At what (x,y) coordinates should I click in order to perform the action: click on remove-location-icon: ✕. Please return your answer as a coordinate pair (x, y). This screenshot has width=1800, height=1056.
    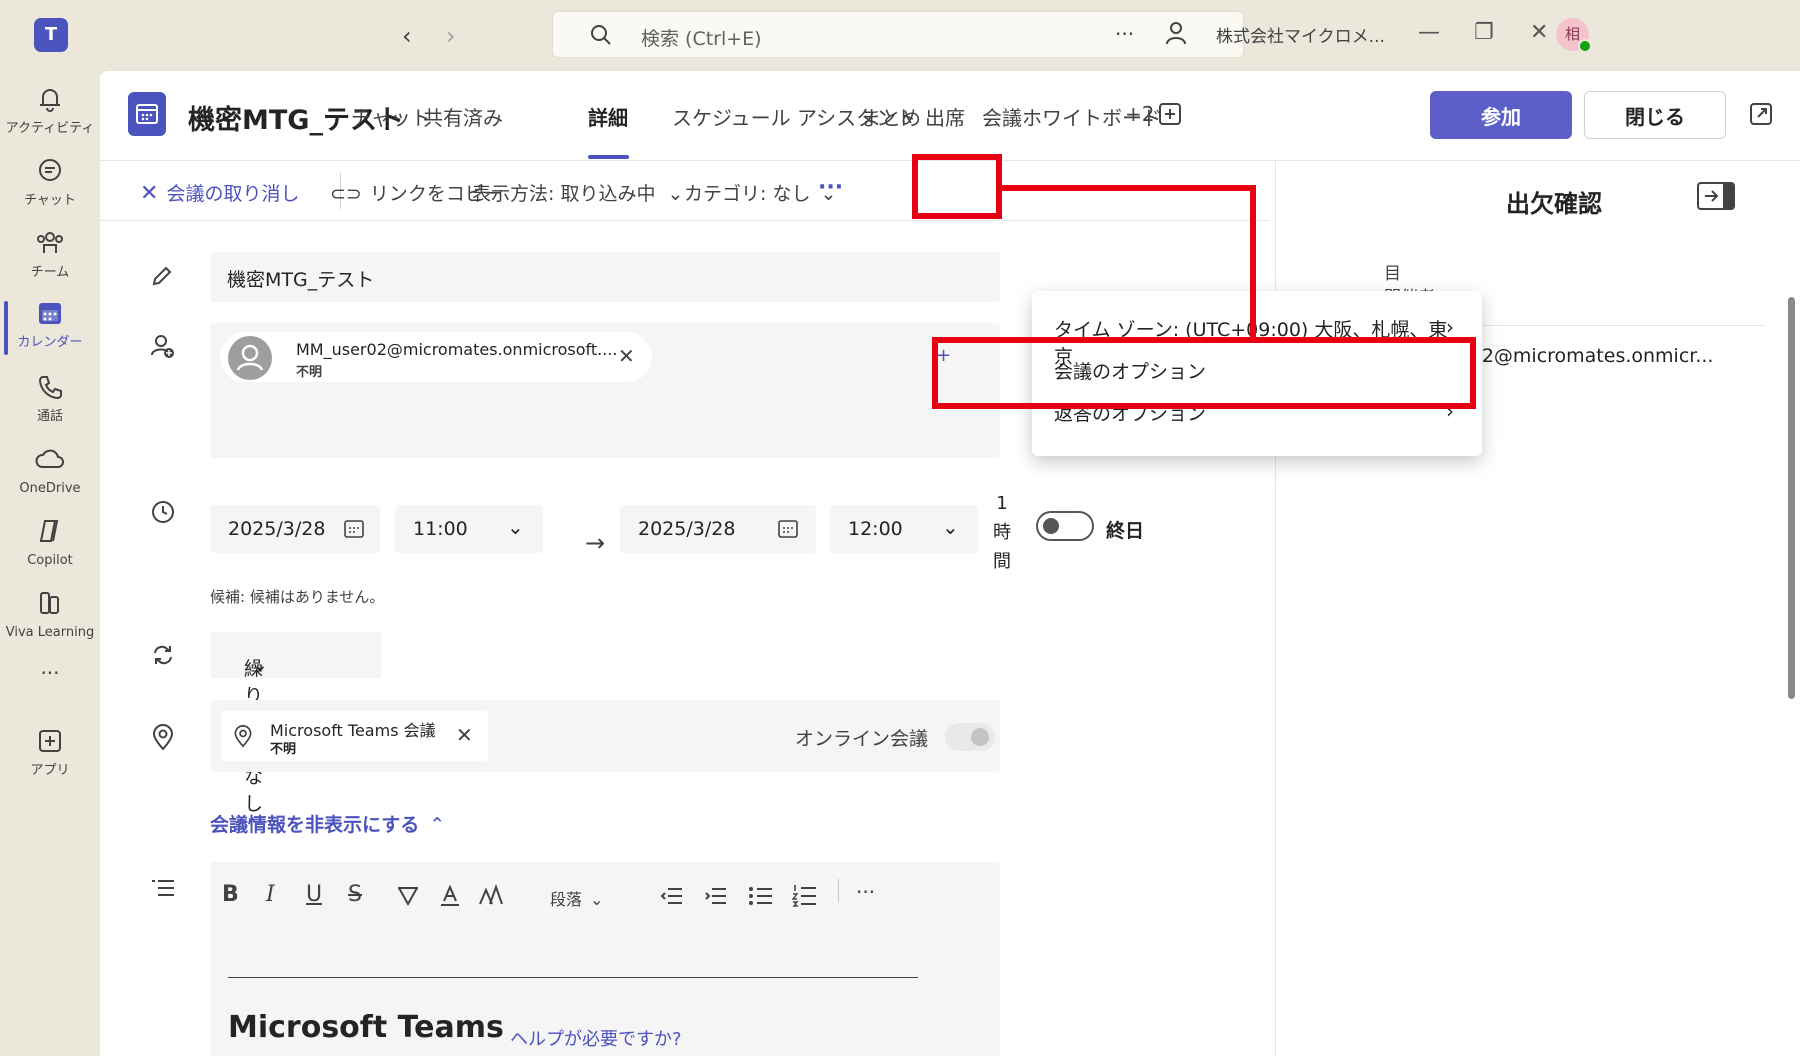
    Looking at the image, I should click on (464, 735).